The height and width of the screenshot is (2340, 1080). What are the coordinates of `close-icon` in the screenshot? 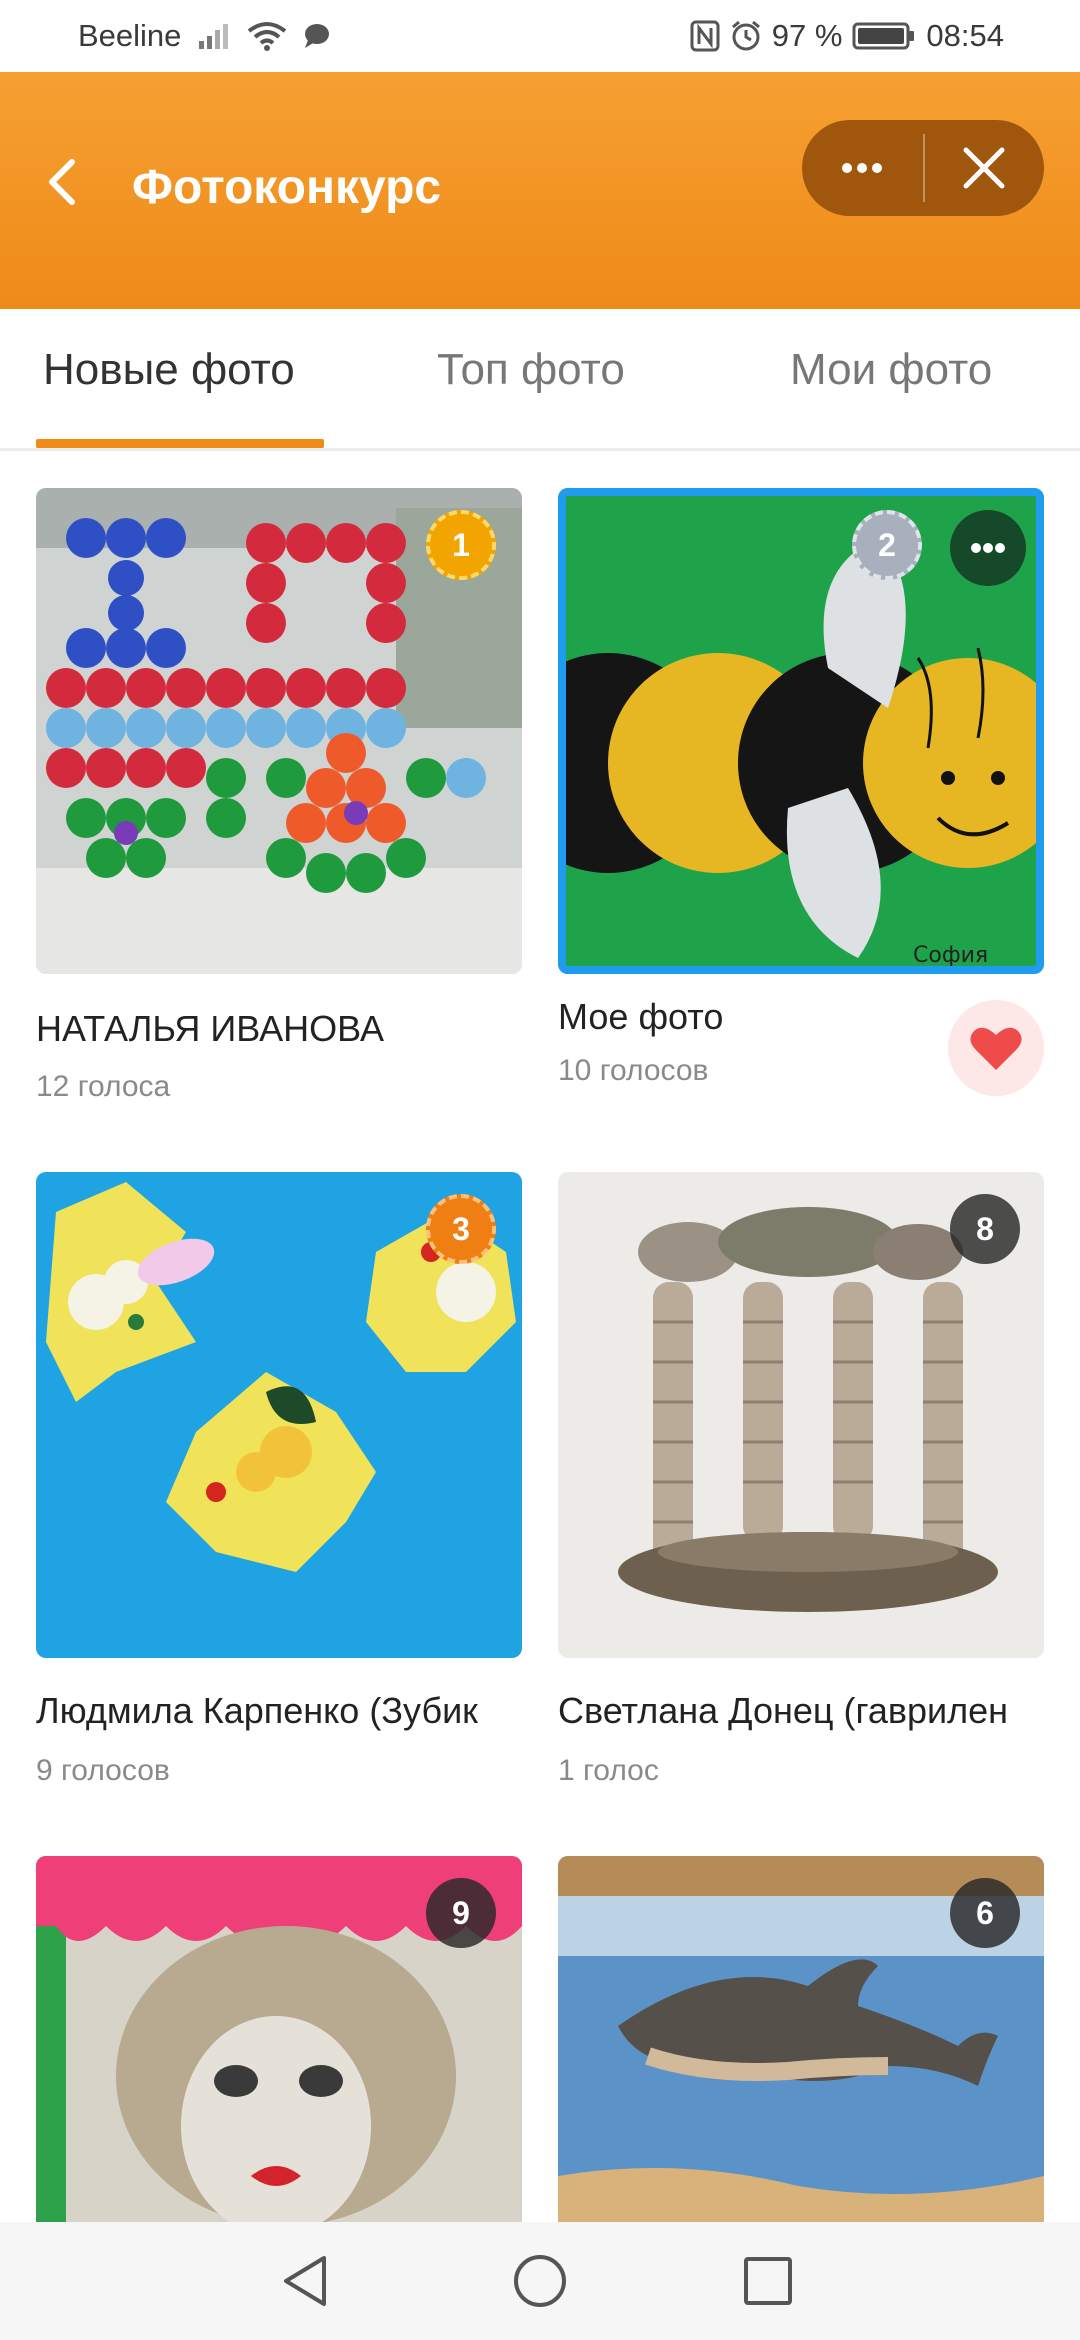 It's located at (984, 168).